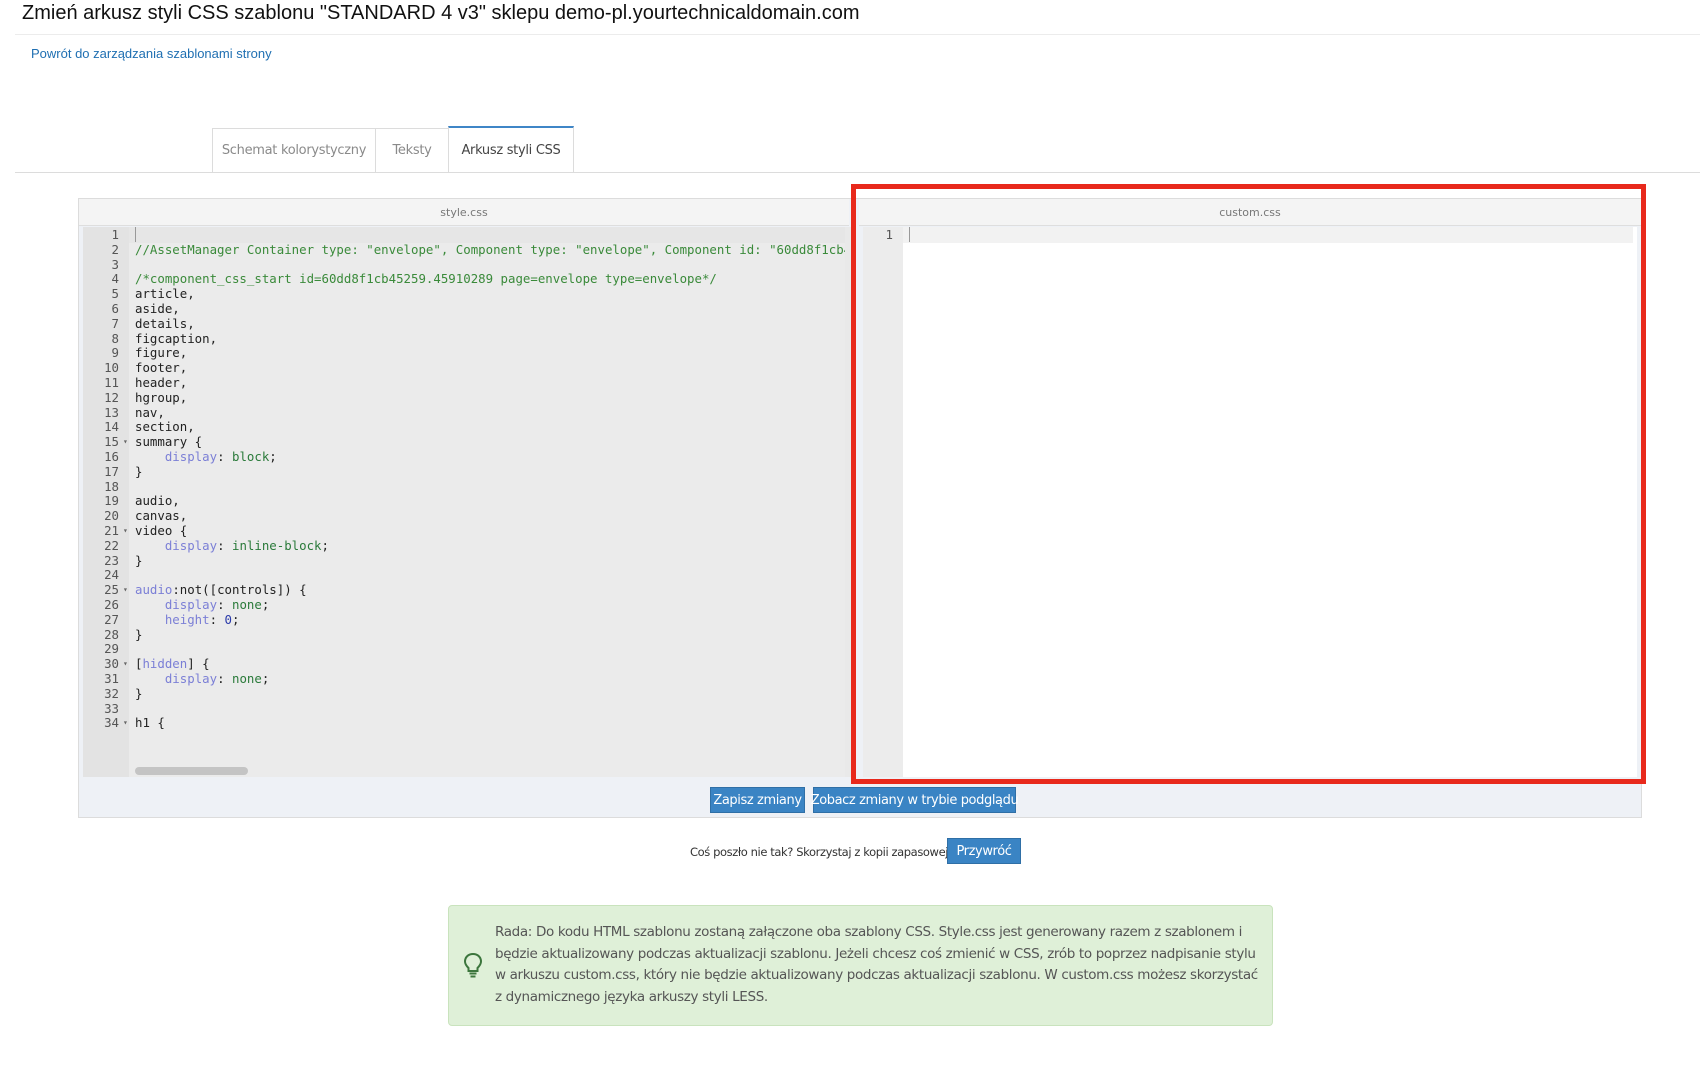  Describe the element at coordinates (151, 53) in the screenshot. I see `back-to-templates-link: Powrót do zarządzania szablonami strony` at that location.